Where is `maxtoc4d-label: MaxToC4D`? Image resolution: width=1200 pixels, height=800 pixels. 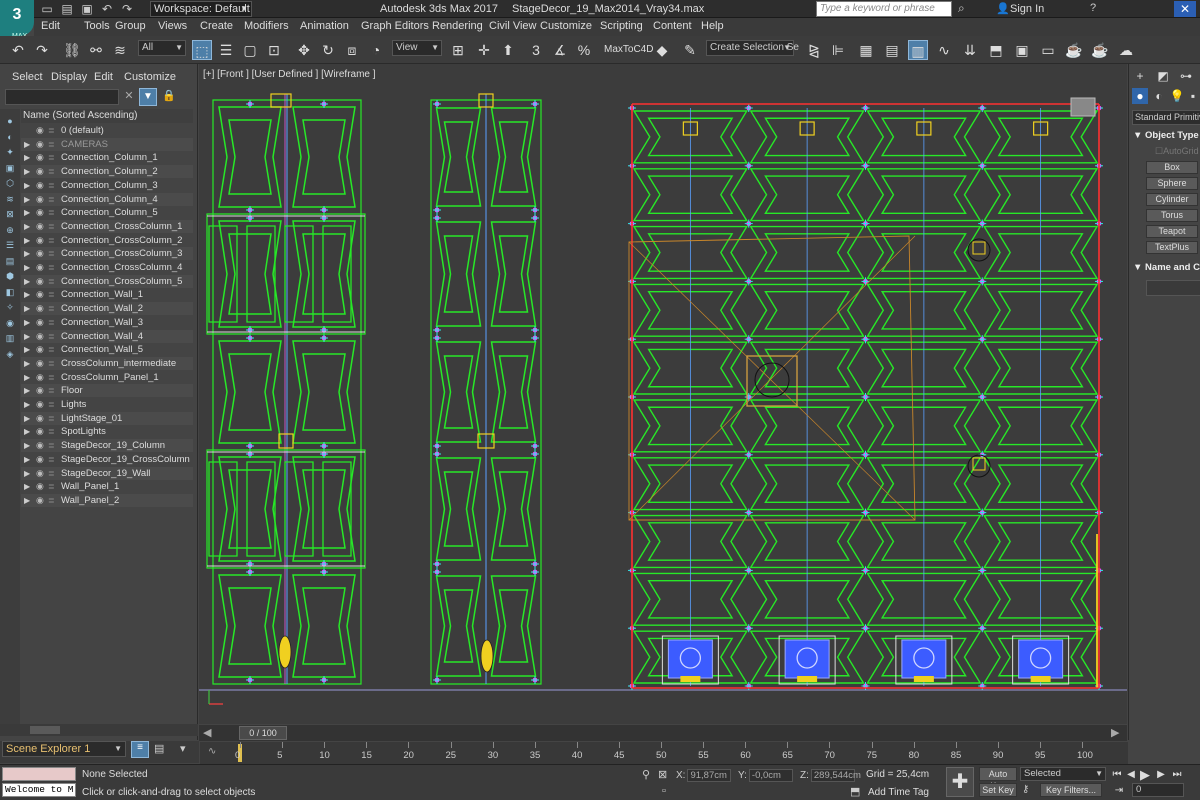
maxtoc4d-label: MaxToC4D is located at coordinates (628, 49).